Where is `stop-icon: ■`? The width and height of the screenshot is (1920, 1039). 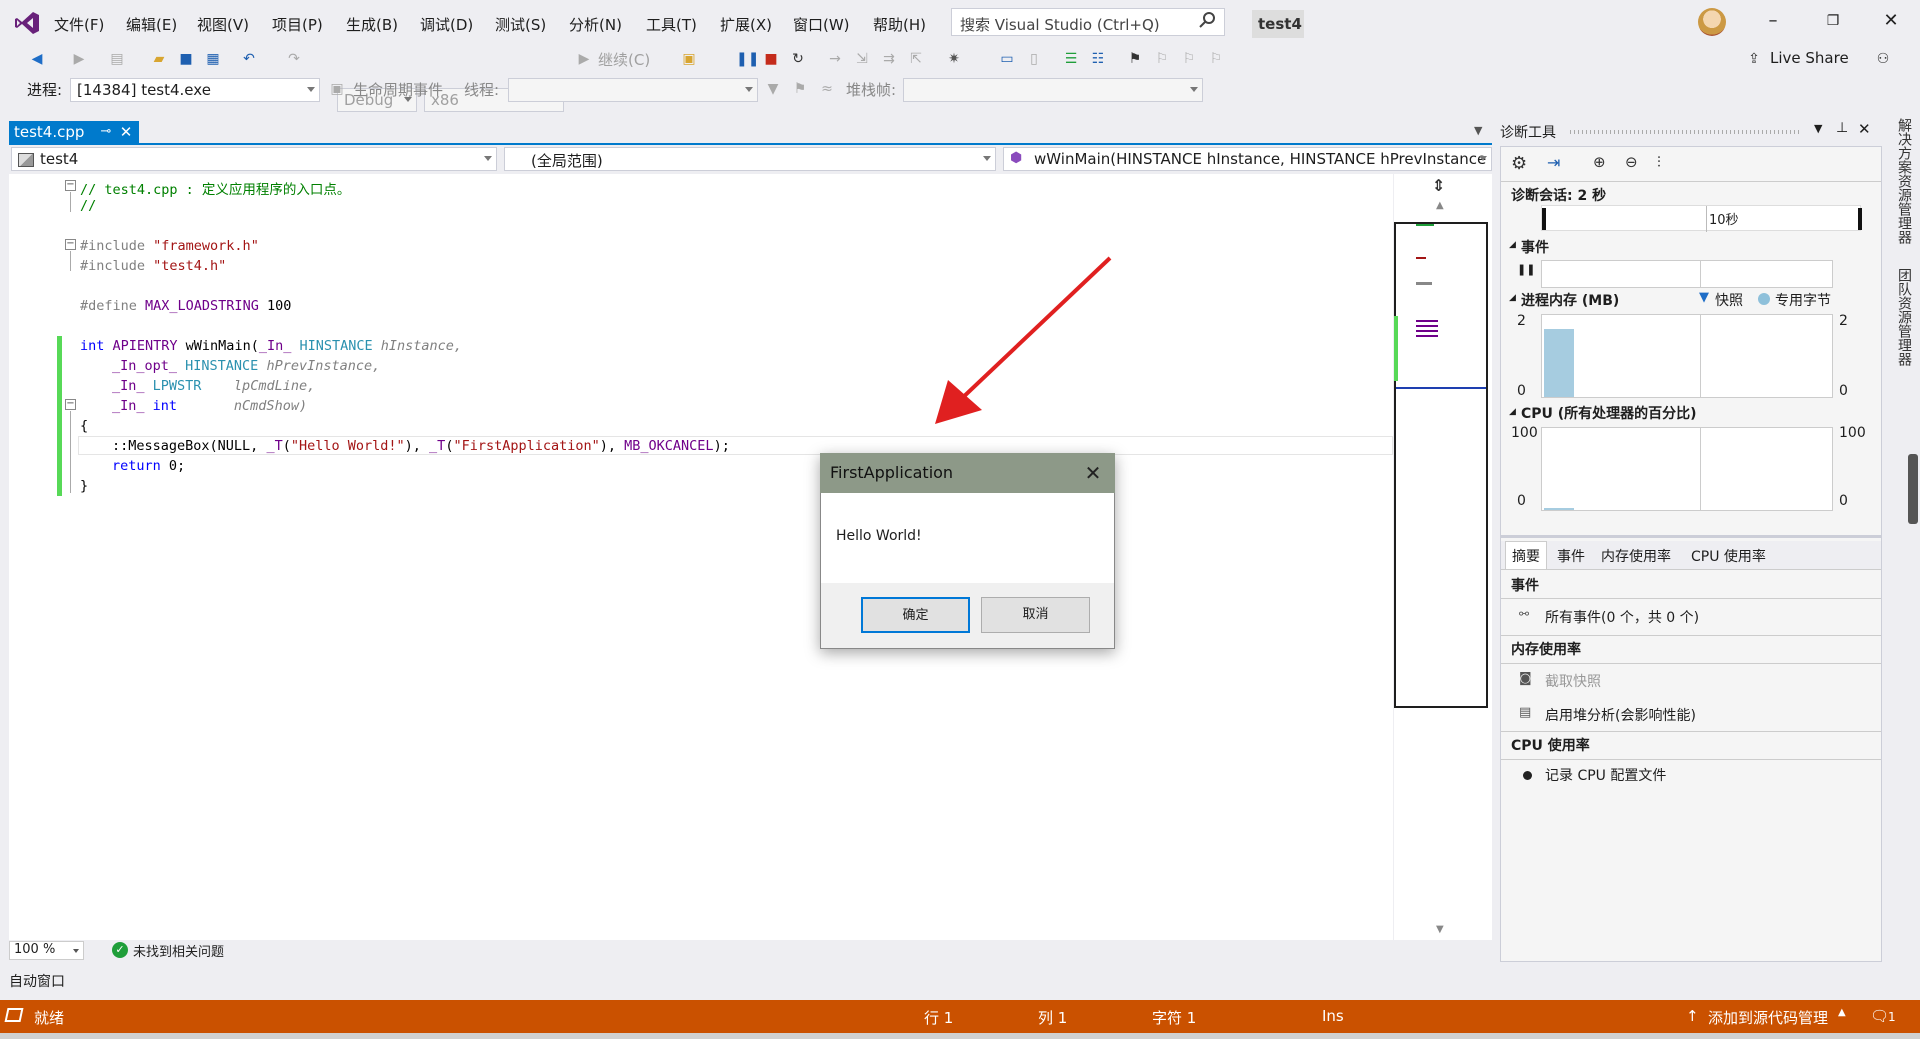 stop-icon: ■ is located at coordinates (771, 59).